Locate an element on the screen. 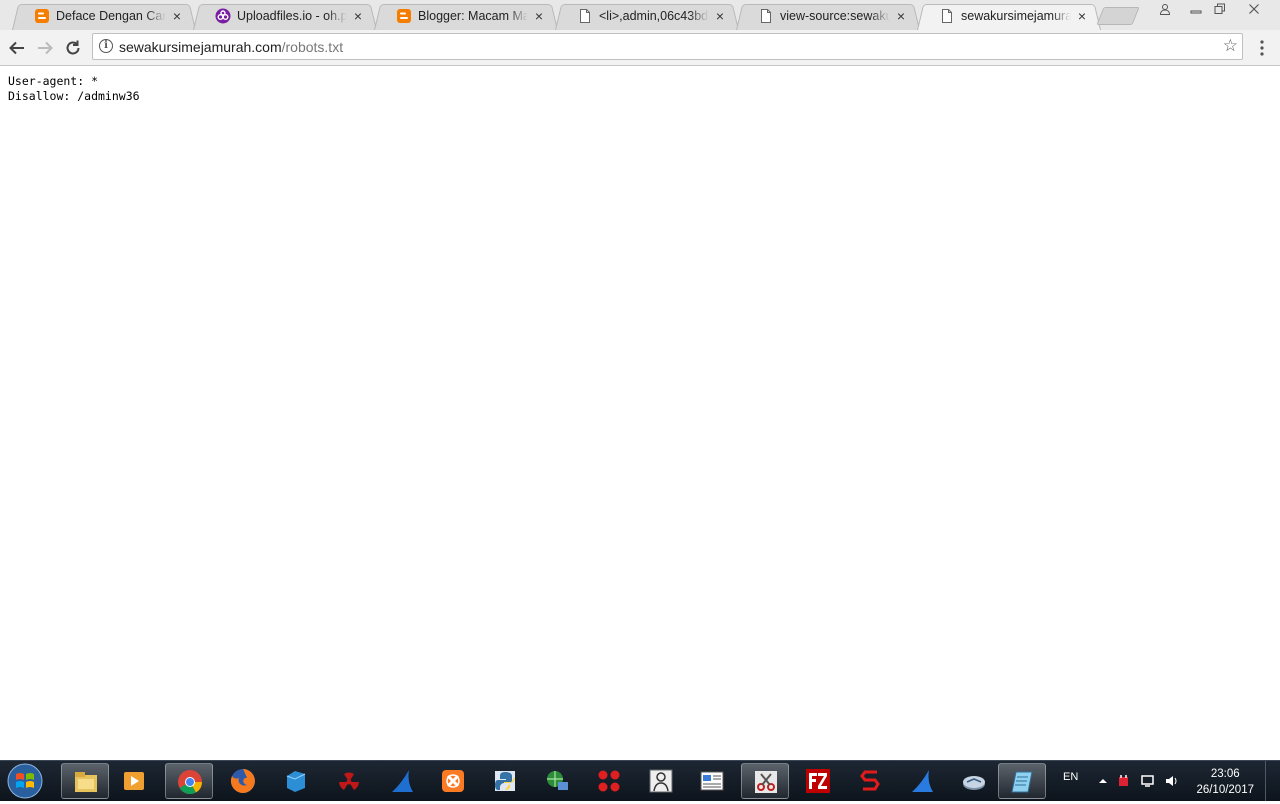 This screenshot has height=804, width=1280. forward-icon is located at coordinates (45, 48).